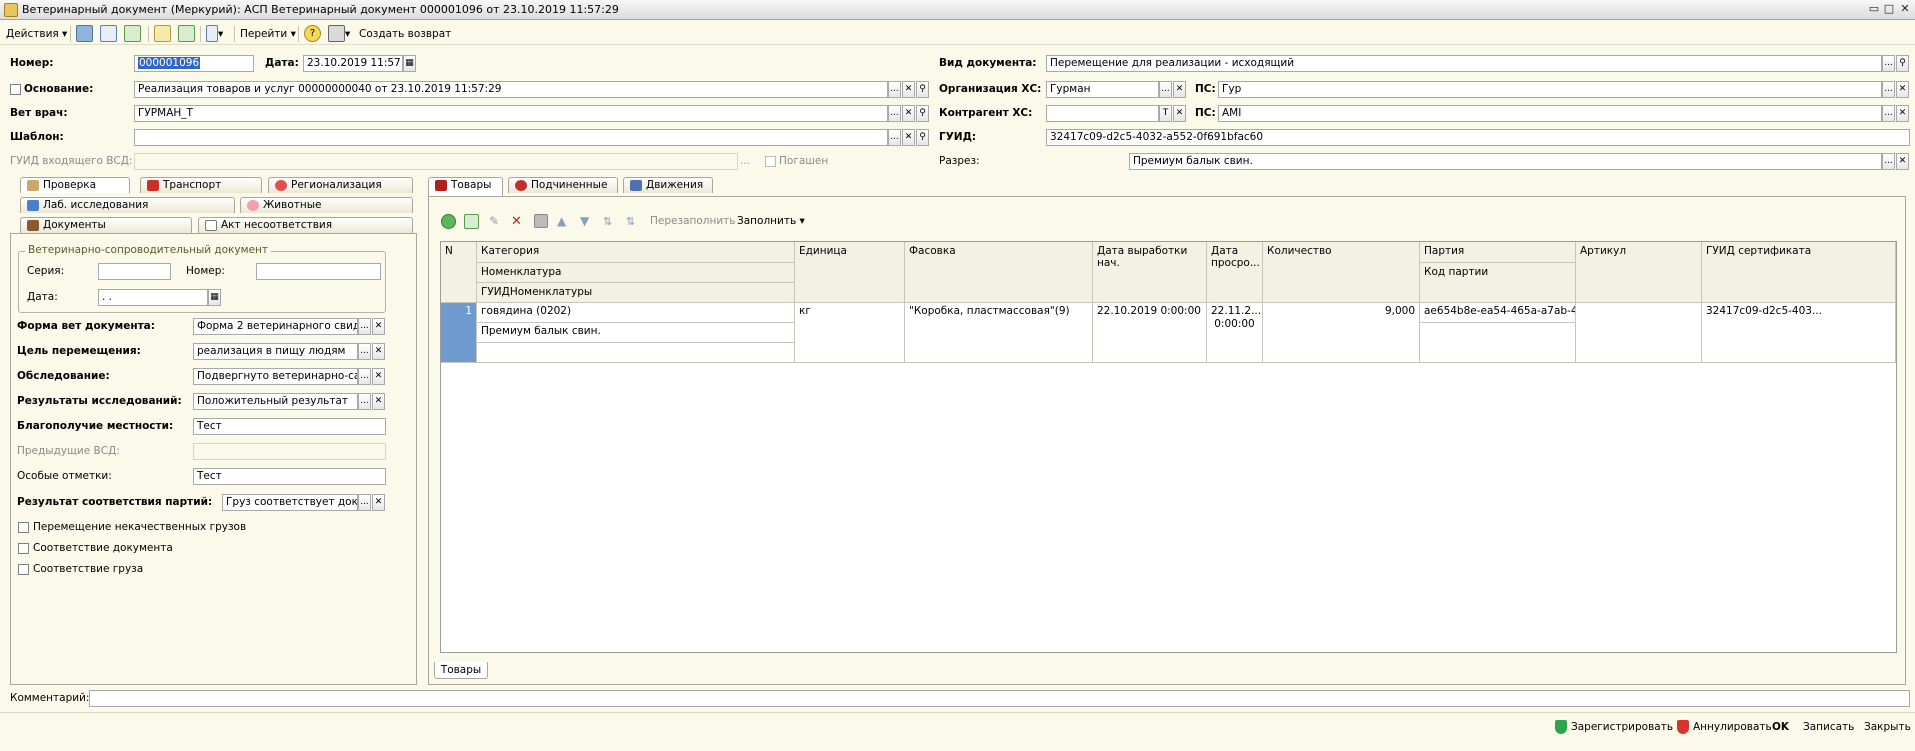  I want to click on col-nomenclature: Номенклатура, so click(636, 273).